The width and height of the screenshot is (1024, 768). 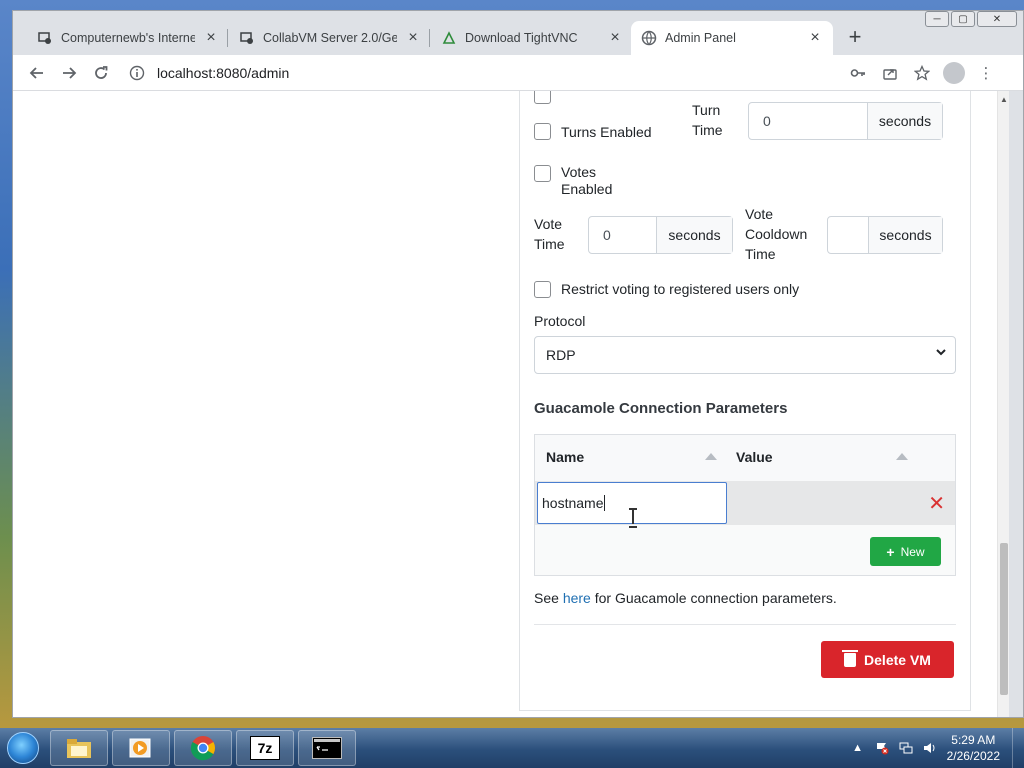 I want to click on reload-icon, so click(x=101, y=73).